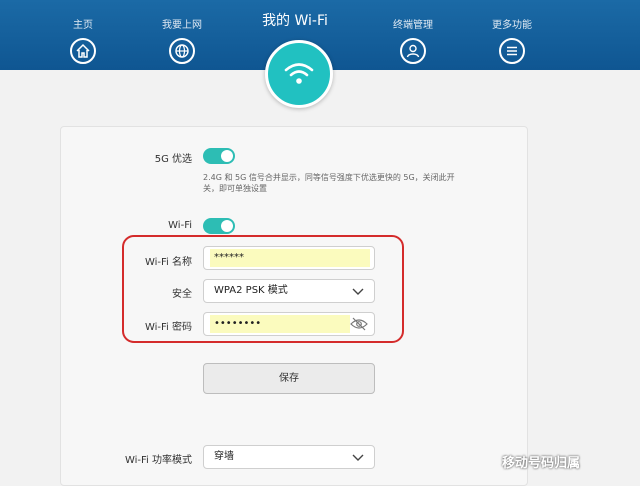 The height and width of the screenshot is (486, 640). What do you see at coordinates (289, 378) in the screenshot?
I see `save-button: 保存` at bounding box center [289, 378].